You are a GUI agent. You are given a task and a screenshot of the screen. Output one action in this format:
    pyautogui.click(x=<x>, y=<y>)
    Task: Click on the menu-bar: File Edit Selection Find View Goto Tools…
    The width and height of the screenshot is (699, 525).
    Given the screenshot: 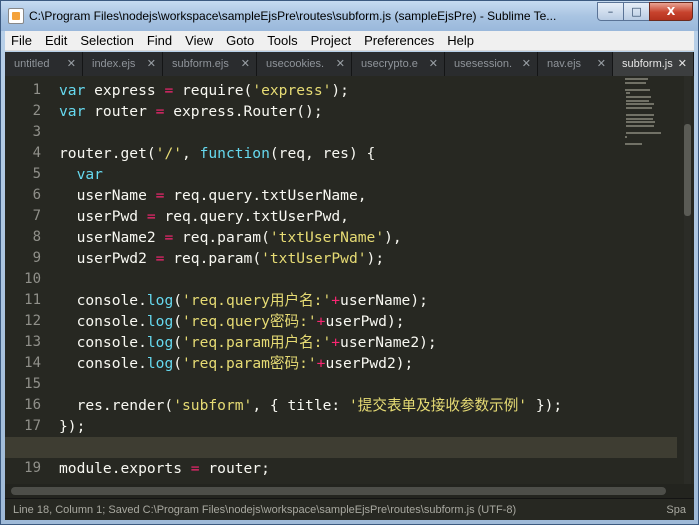 What is the action you would take?
    pyautogui.click(x=349, y=41)
    